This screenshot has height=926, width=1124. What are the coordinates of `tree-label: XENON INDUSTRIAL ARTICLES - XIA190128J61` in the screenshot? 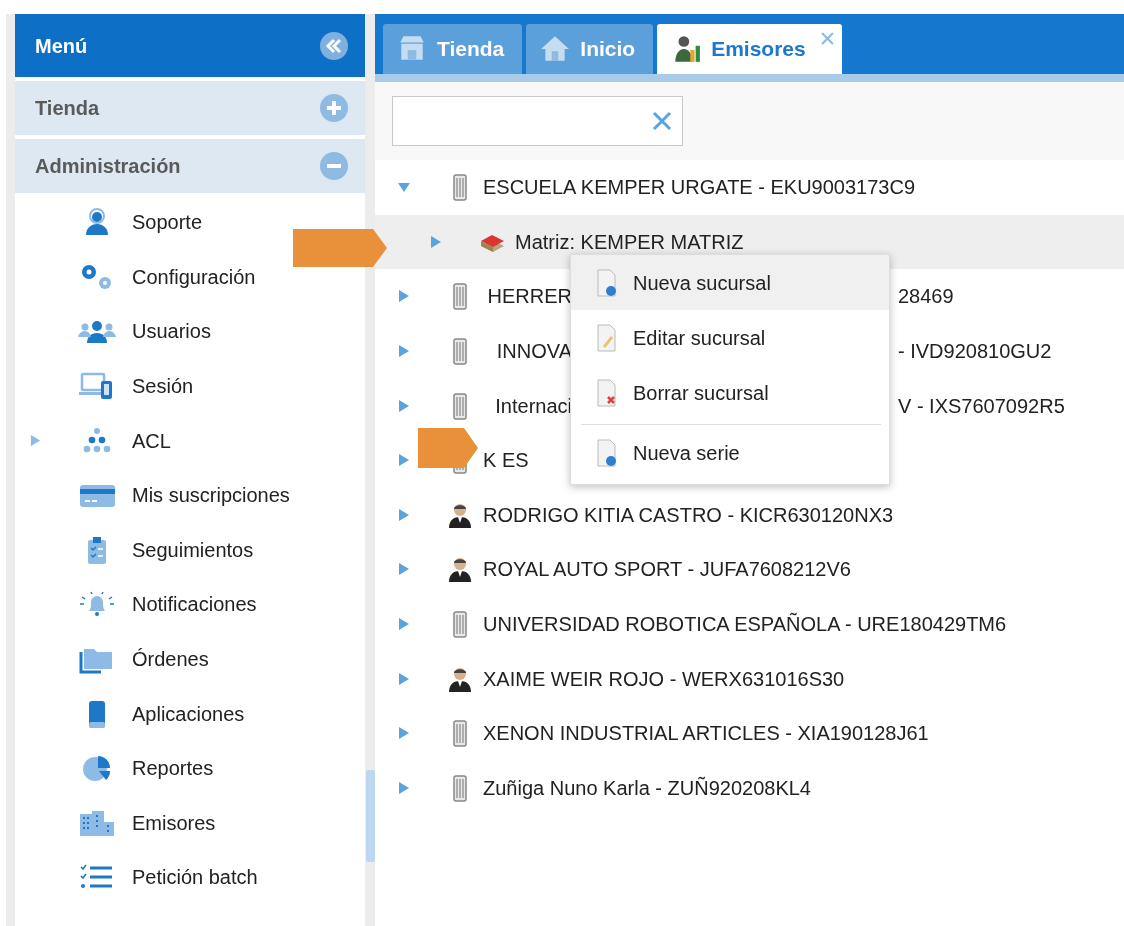 It's located at (706, 733).